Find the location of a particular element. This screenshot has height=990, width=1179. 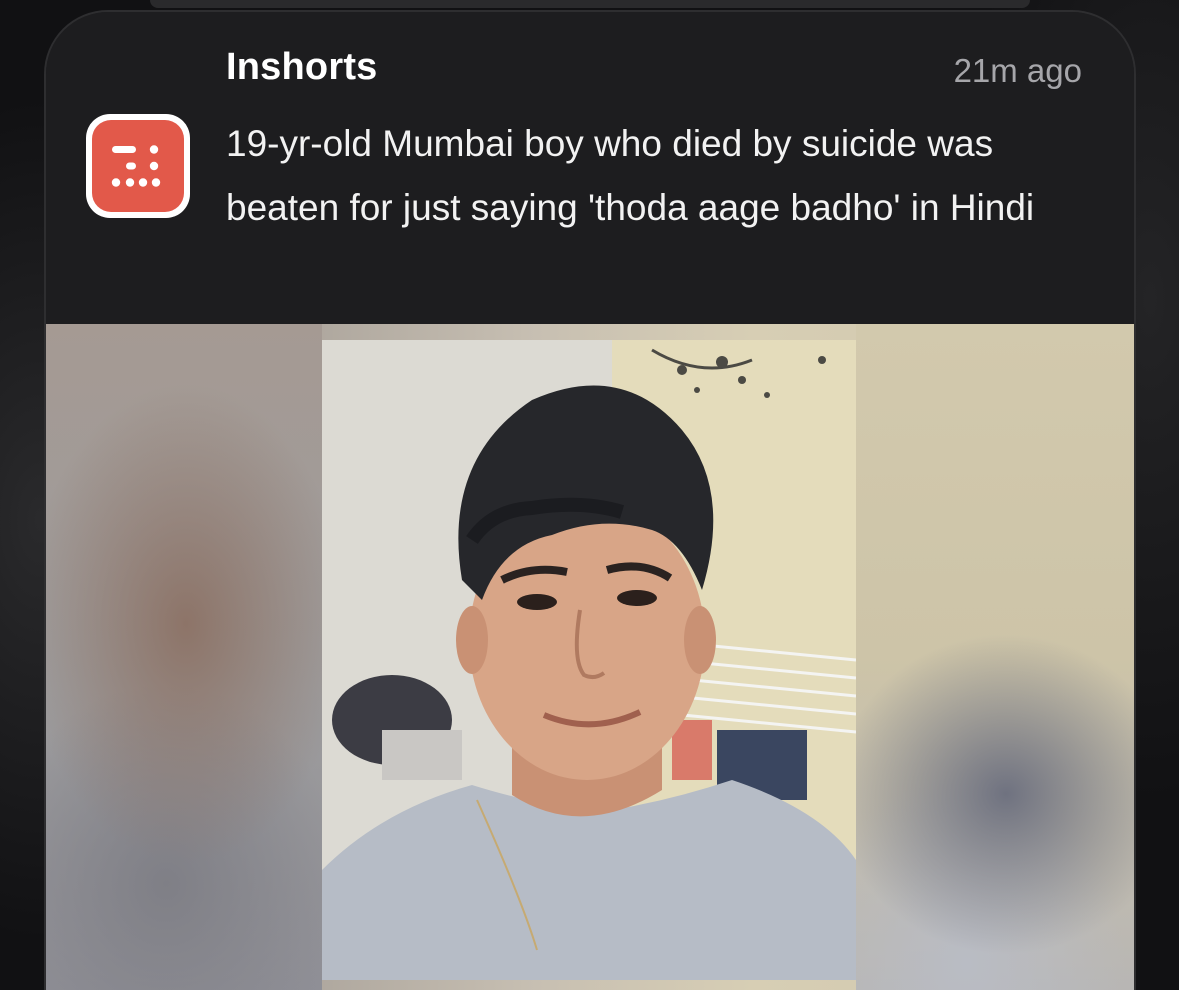

notification-timestamp: 21m ago is located at coordinates (1017, 70).